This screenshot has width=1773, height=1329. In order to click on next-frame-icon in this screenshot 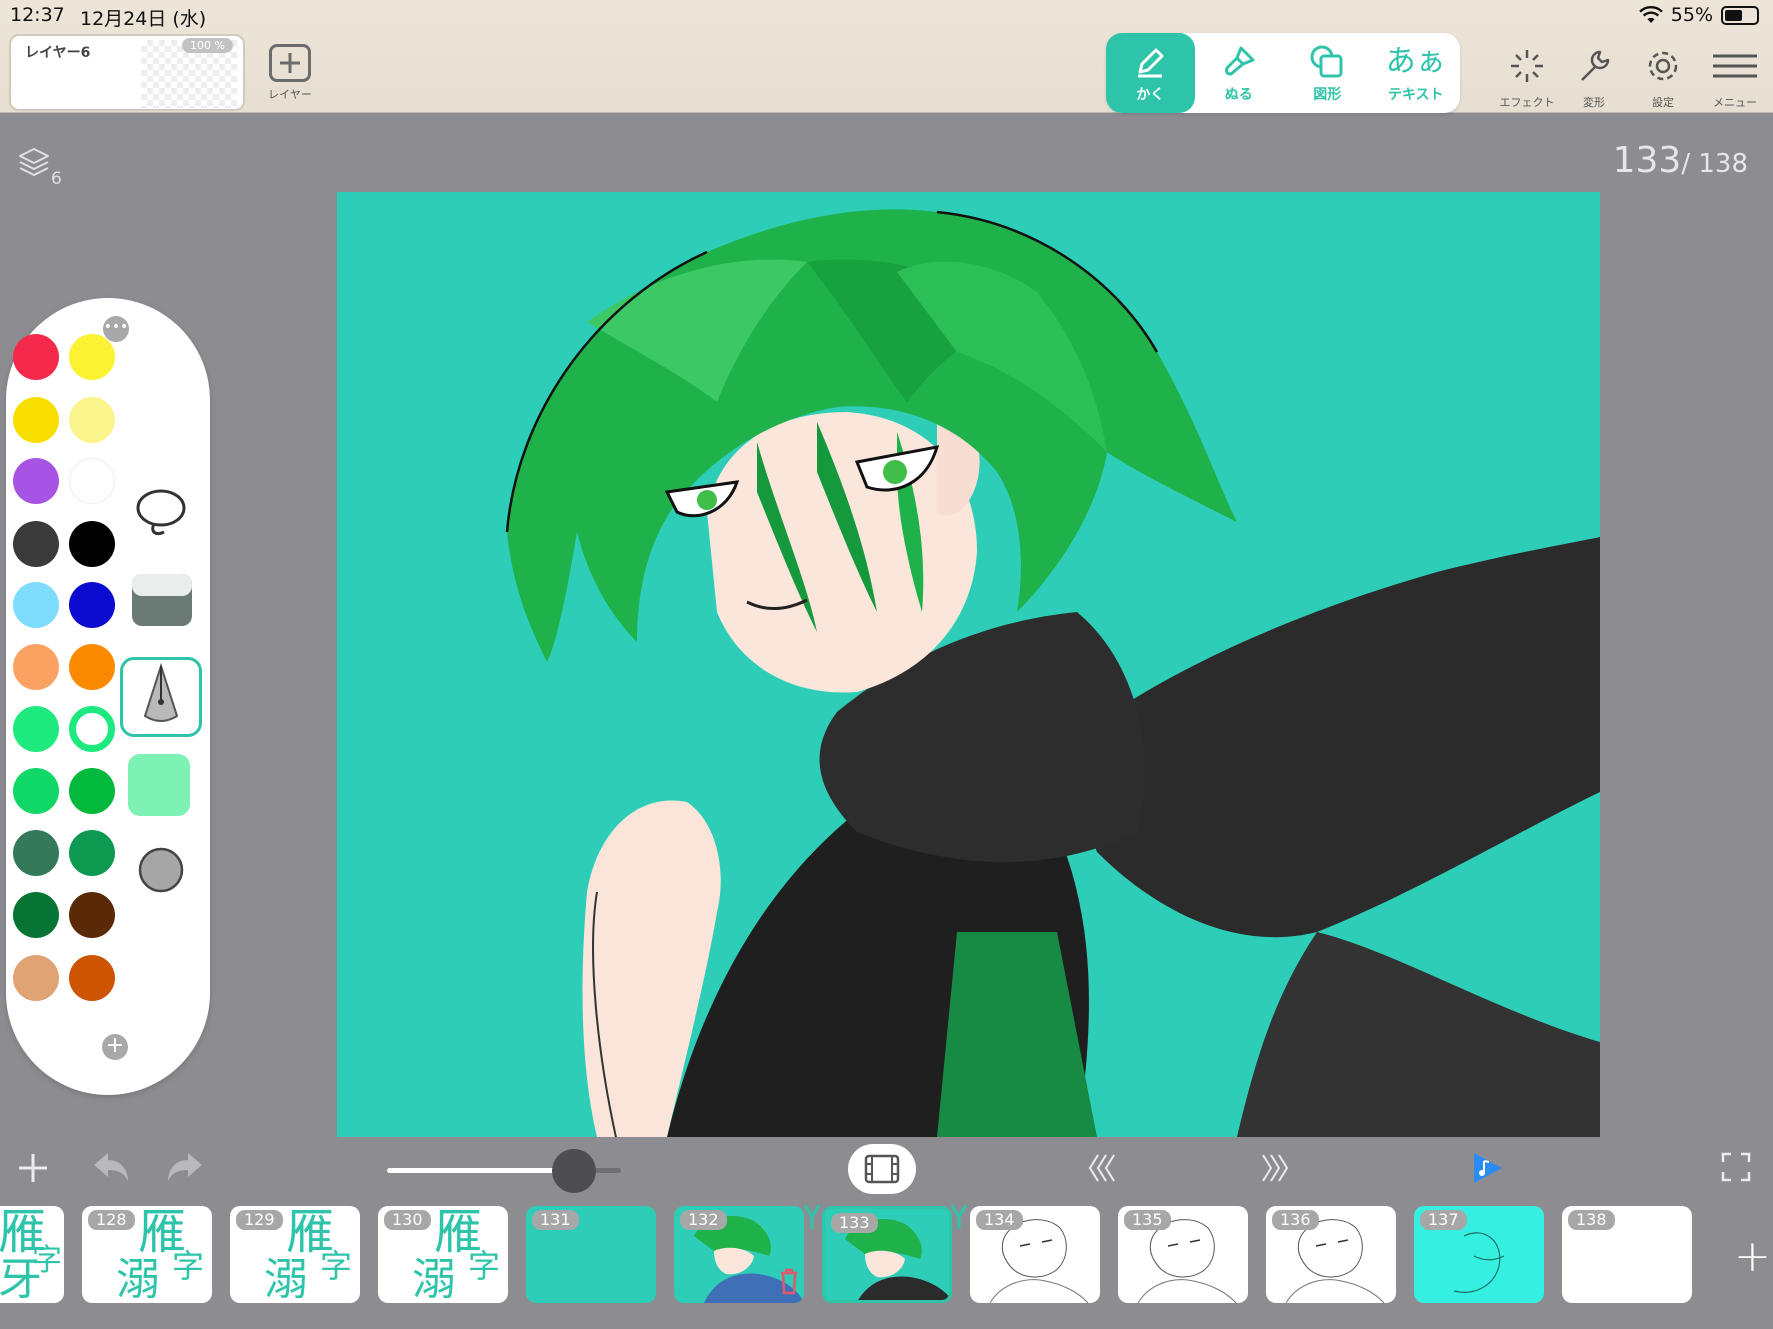, I will do `click(1276, 1168)`.